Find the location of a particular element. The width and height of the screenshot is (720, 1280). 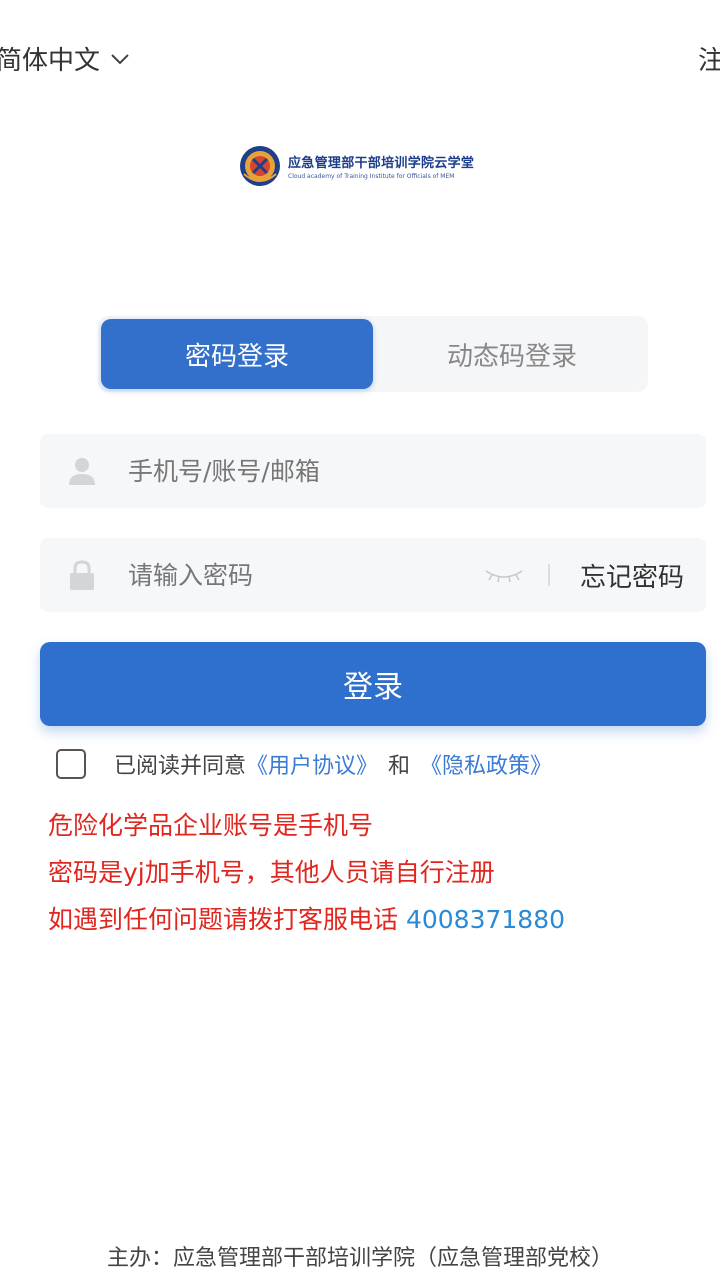

notice-line-2: 密码是yj加手机号，其他人员请自行注册 is located at coordinates (271, 872).